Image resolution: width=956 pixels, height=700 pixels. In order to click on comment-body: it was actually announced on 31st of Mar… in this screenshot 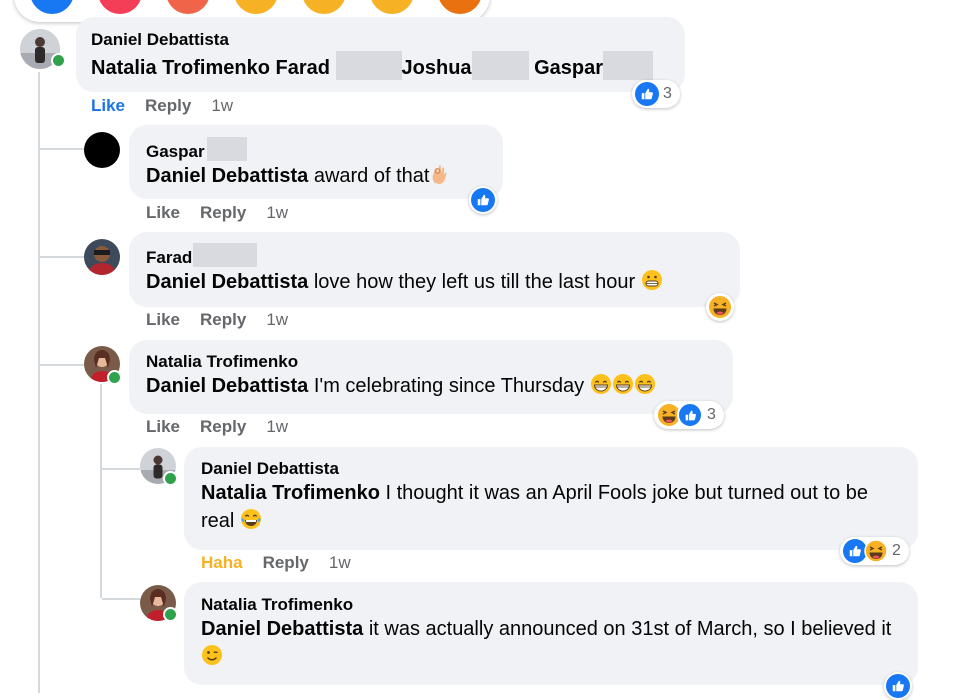, I will do `click(630, 629)`.